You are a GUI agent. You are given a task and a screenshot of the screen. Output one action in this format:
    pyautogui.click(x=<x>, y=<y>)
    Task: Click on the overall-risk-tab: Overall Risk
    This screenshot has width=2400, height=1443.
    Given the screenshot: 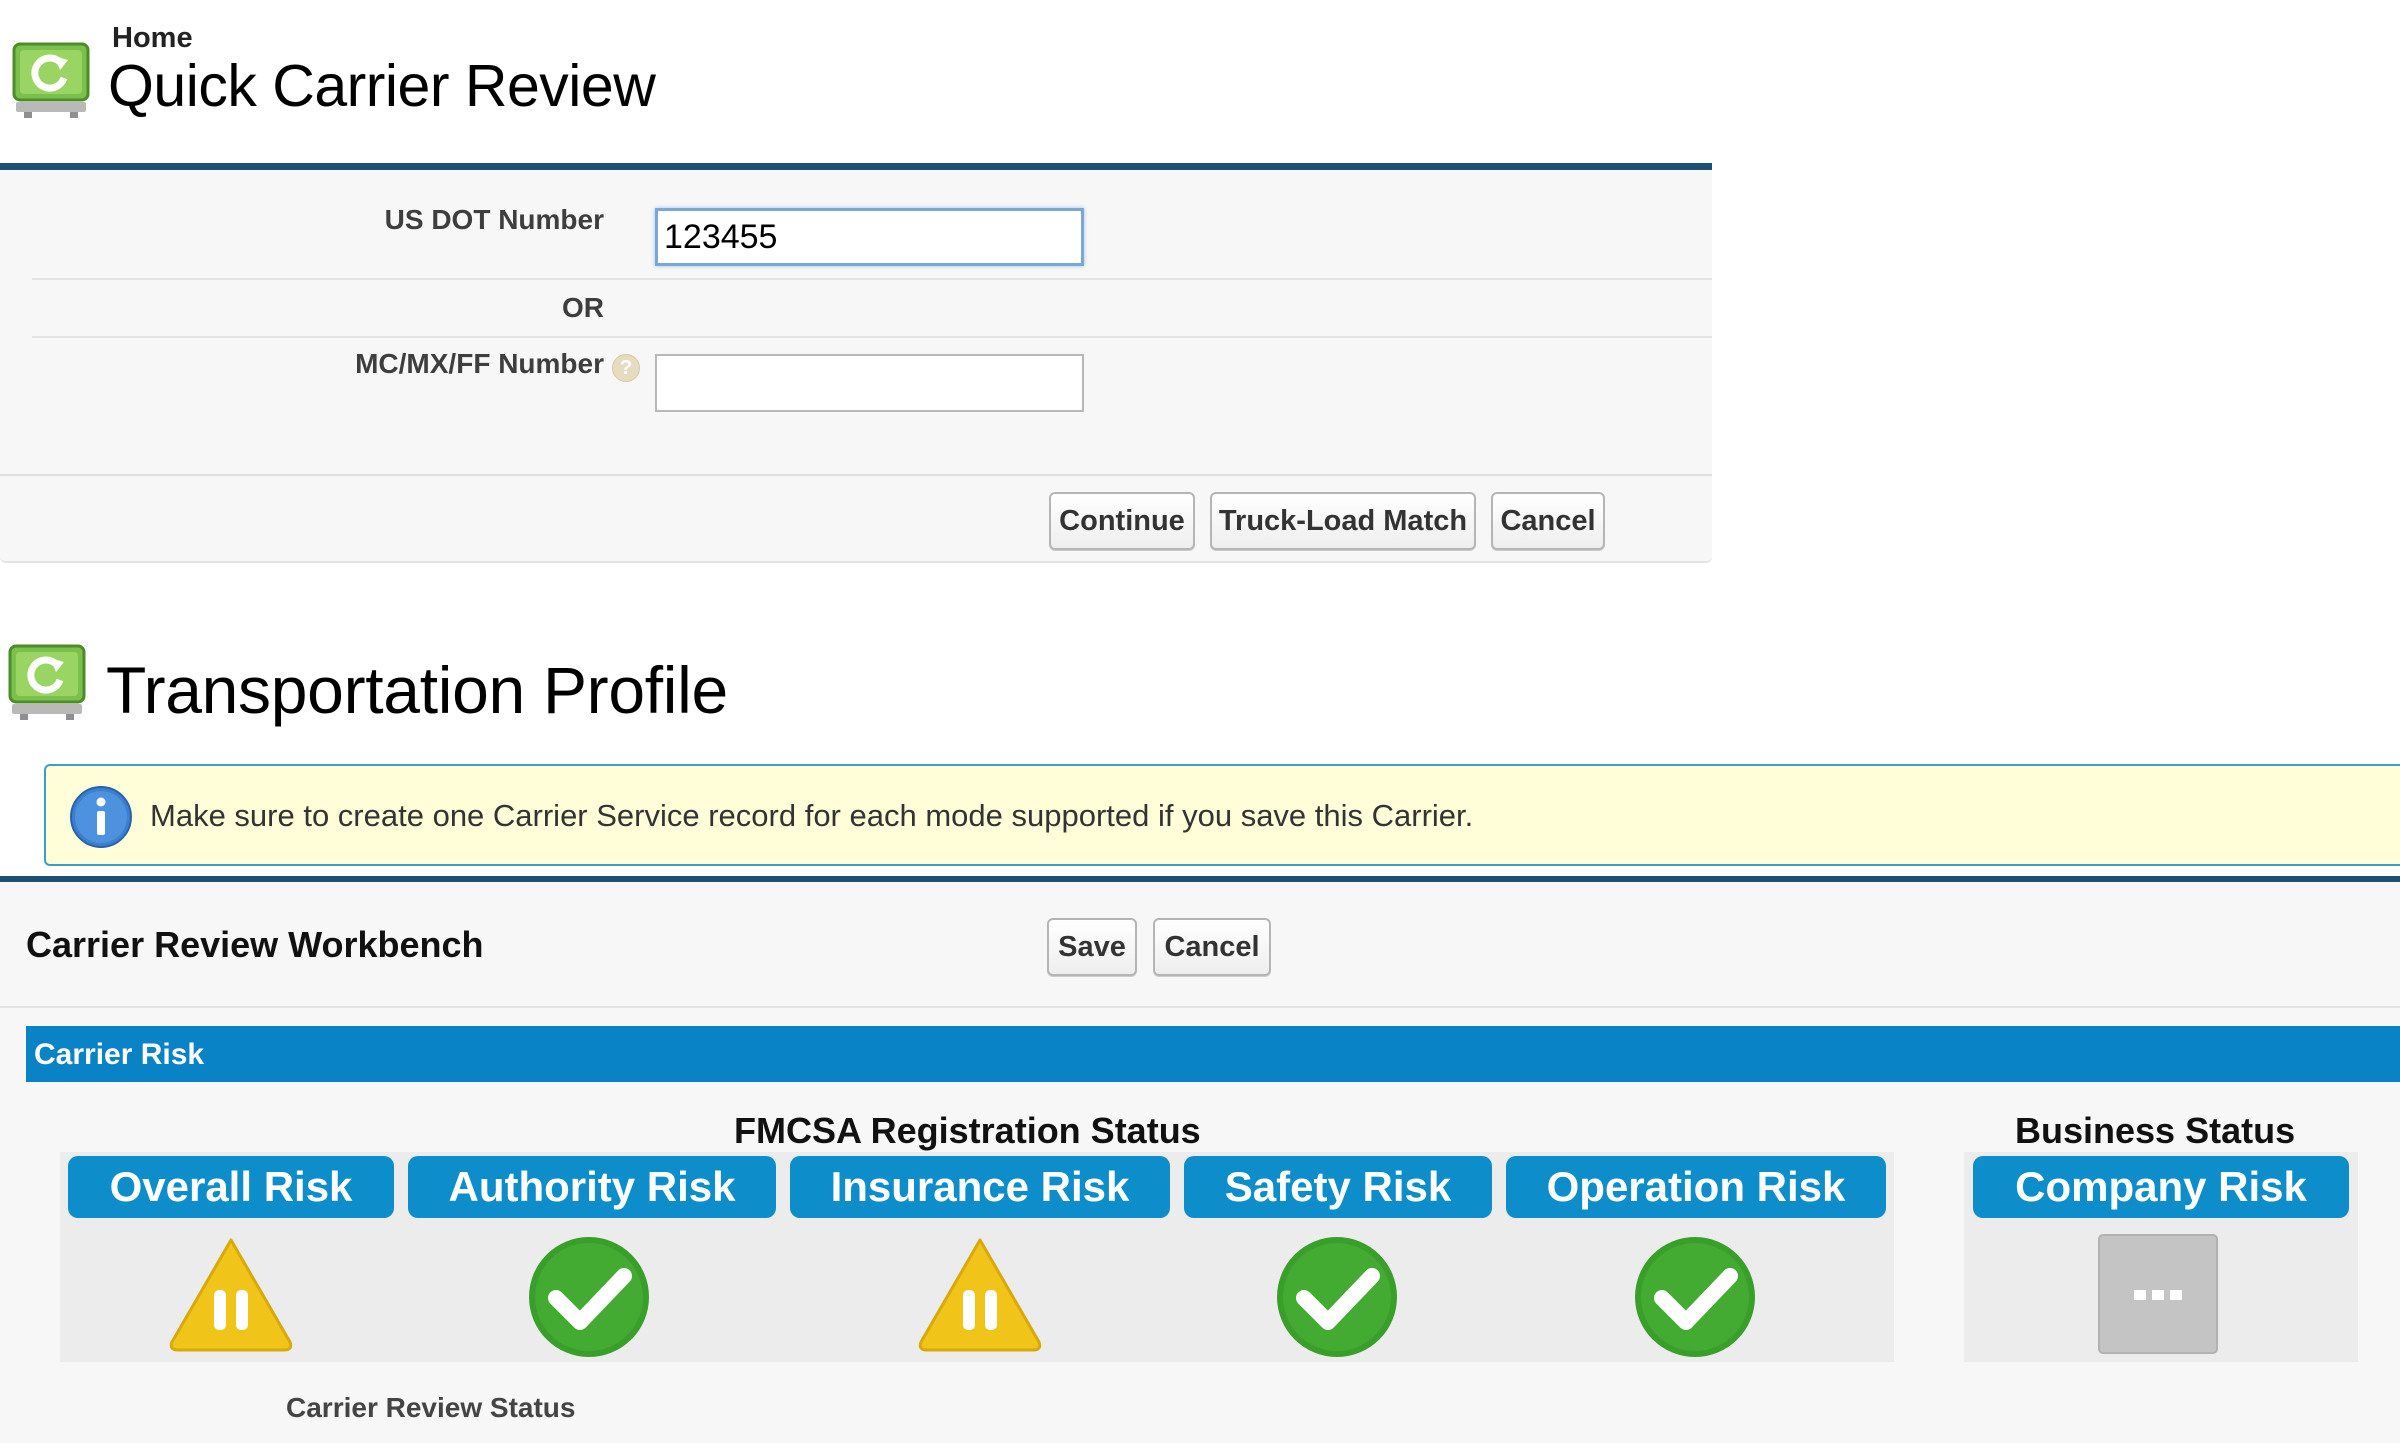 What is the action you would take?
    pyautogui.click(x=231, y=1187)
    